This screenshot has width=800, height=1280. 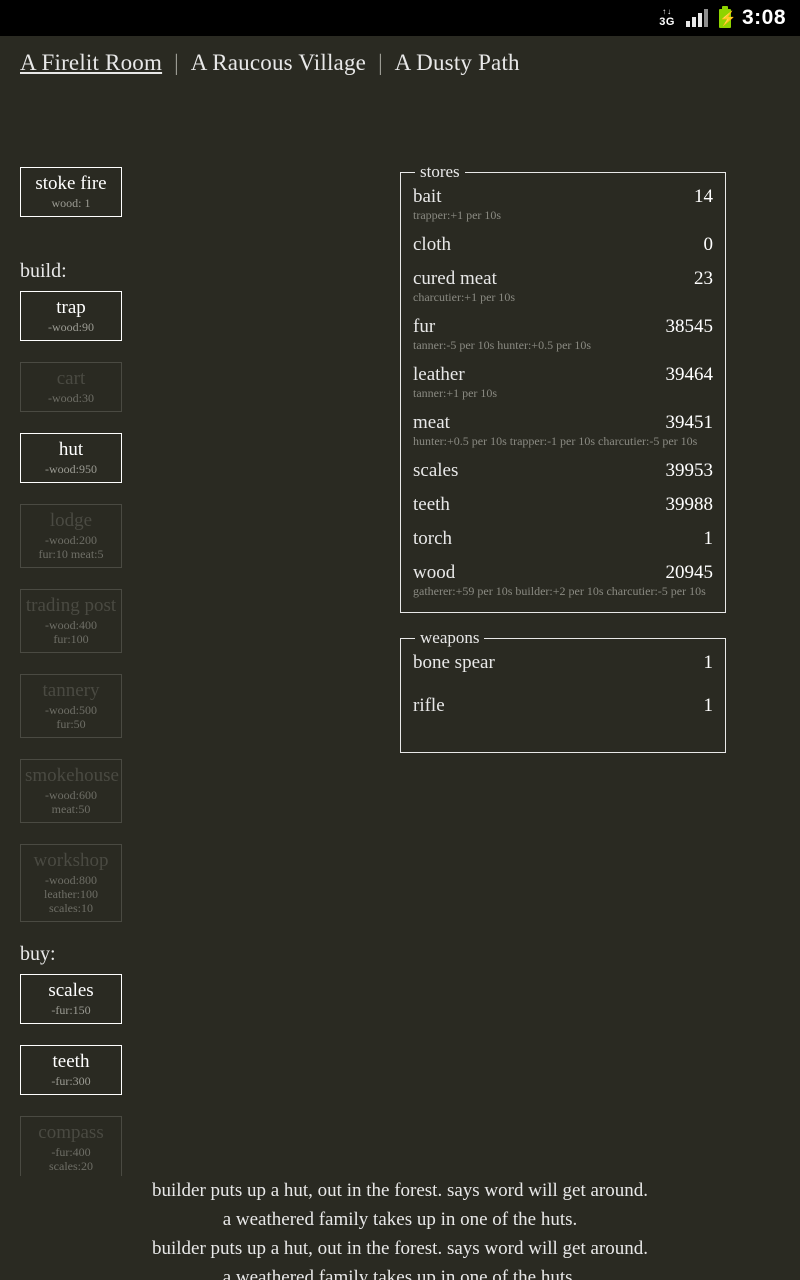 I want to click on network-3g-icon: ↑↓ 3G, so click(x=667, y=18).